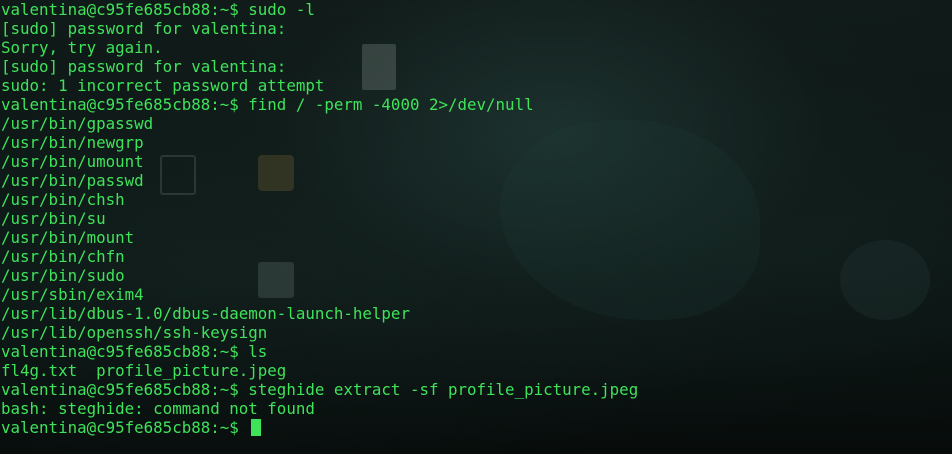 This screenshot has height=454, width=952. What do you see at coordinates (158, 408) in the screenshot?
I see `terminal-output-line: bash: steghide: command not found` at bounding box center [158, 408].